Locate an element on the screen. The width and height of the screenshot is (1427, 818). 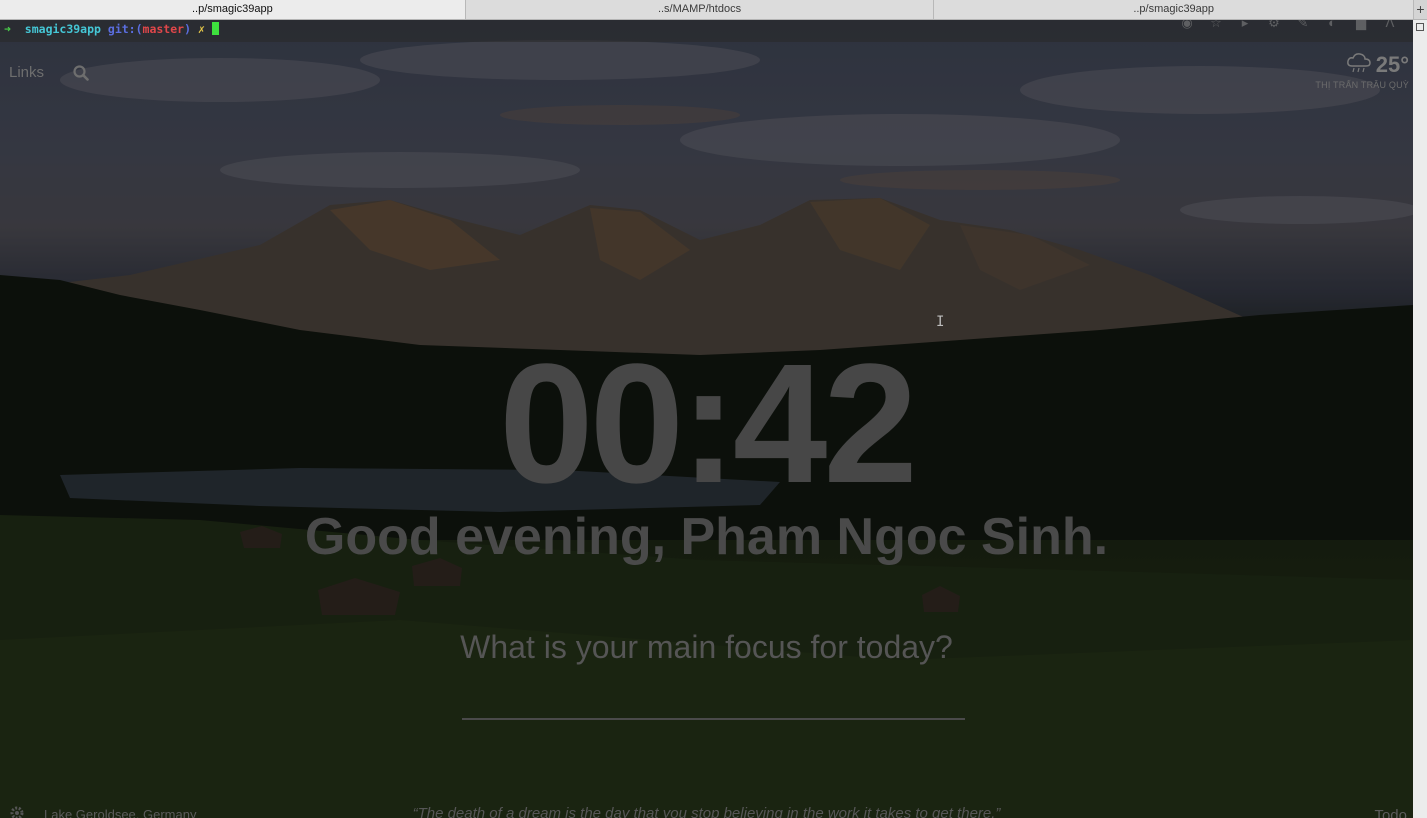
weather-location: THỊ TRẤN TRÂU QUỲ is located at coordinates (1362, 85).